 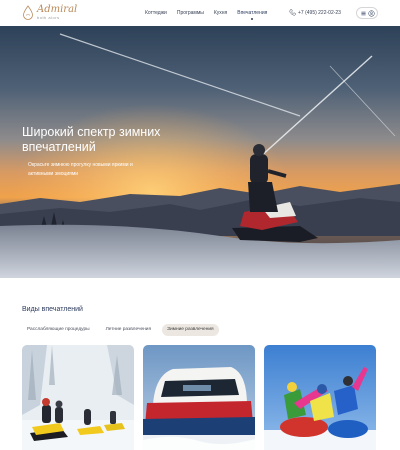 I want to click on phone-link: +7 (495) 222-02-23, so click(x=315, y=12).